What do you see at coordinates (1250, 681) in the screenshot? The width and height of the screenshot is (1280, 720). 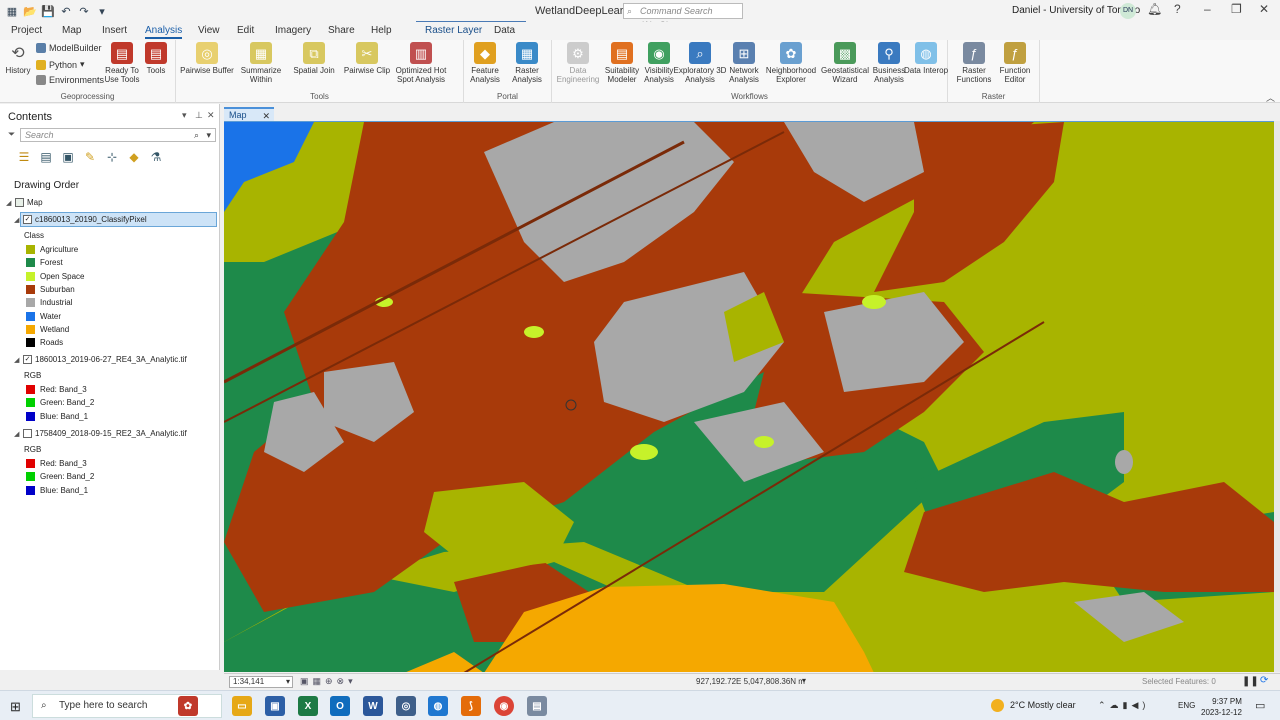 I see `pause-icon: ❚❚` at bounding box center [1250, 681].